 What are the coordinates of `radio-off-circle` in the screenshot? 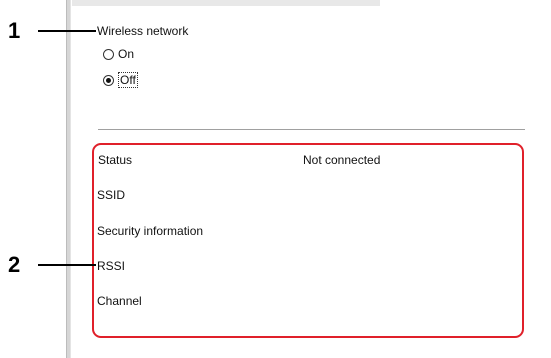 It's located at (108, 80).